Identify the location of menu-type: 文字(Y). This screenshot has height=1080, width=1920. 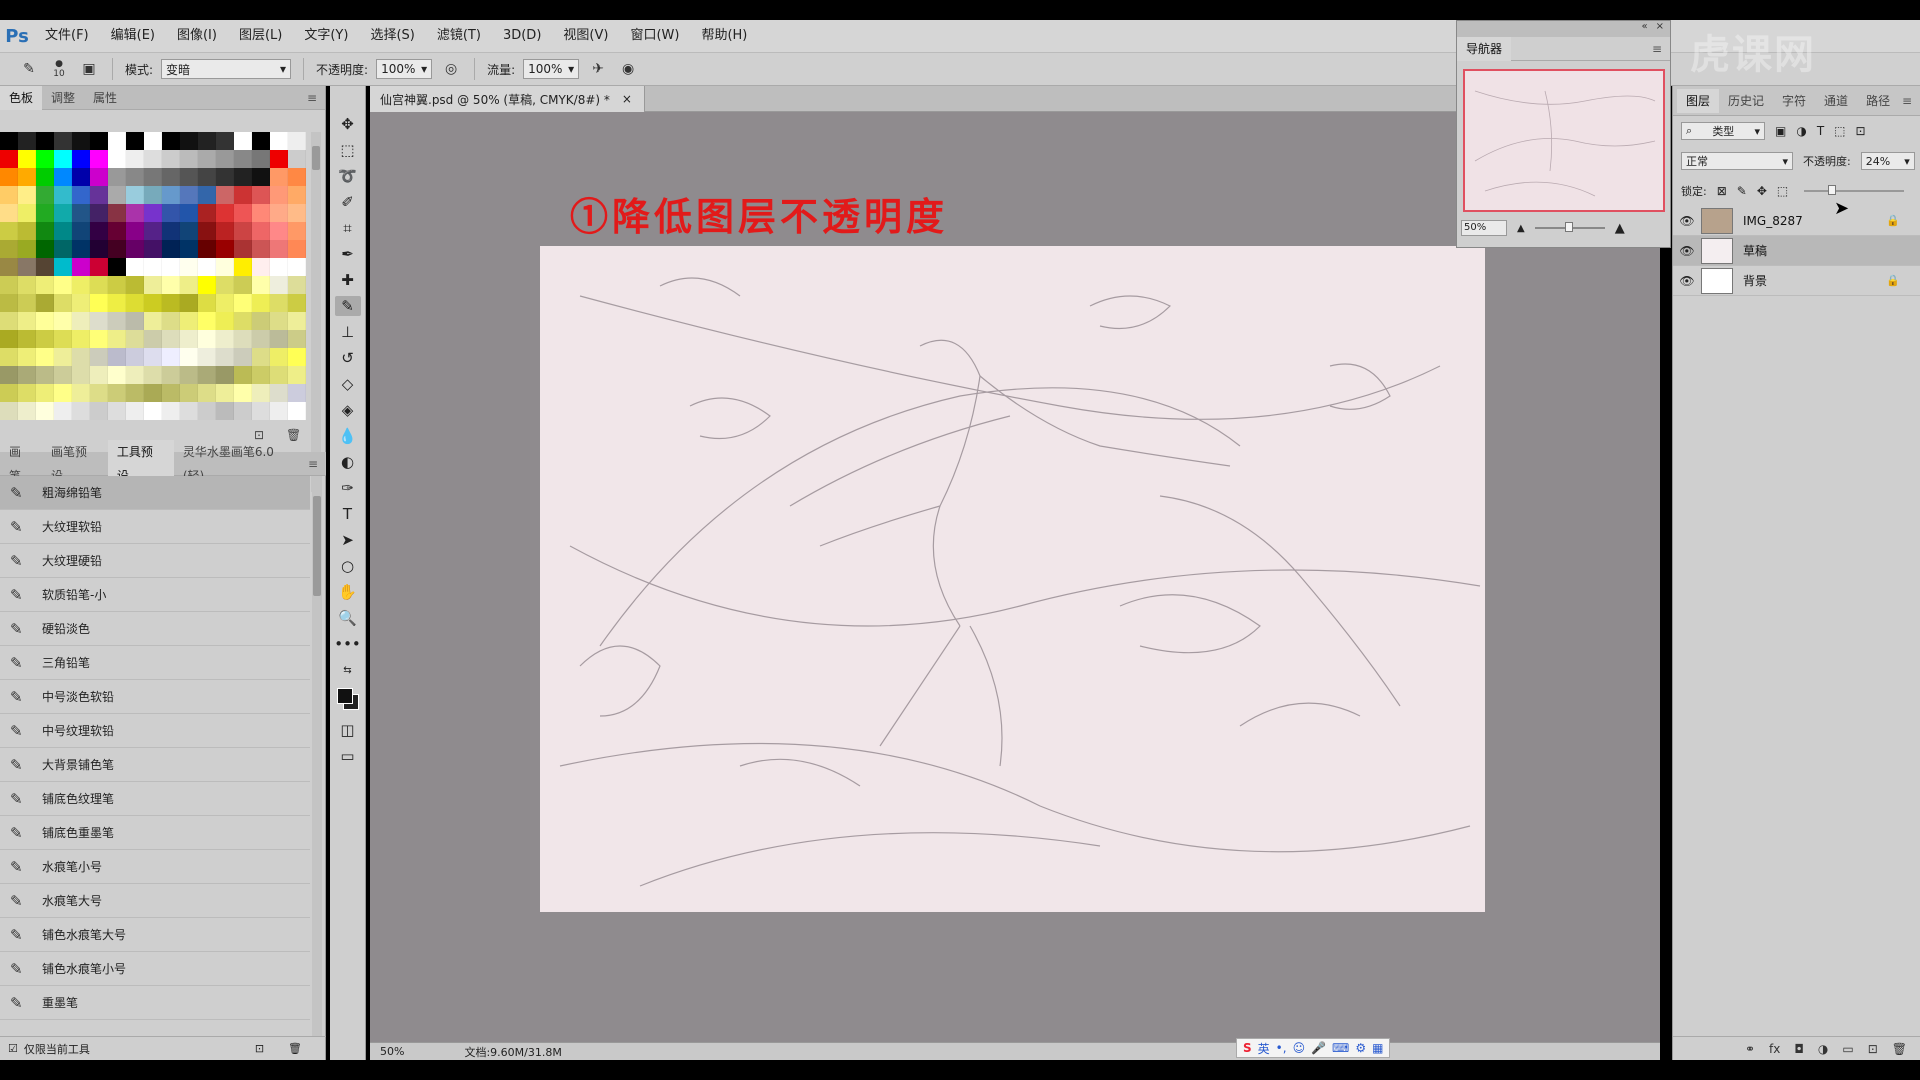
(326, 36).